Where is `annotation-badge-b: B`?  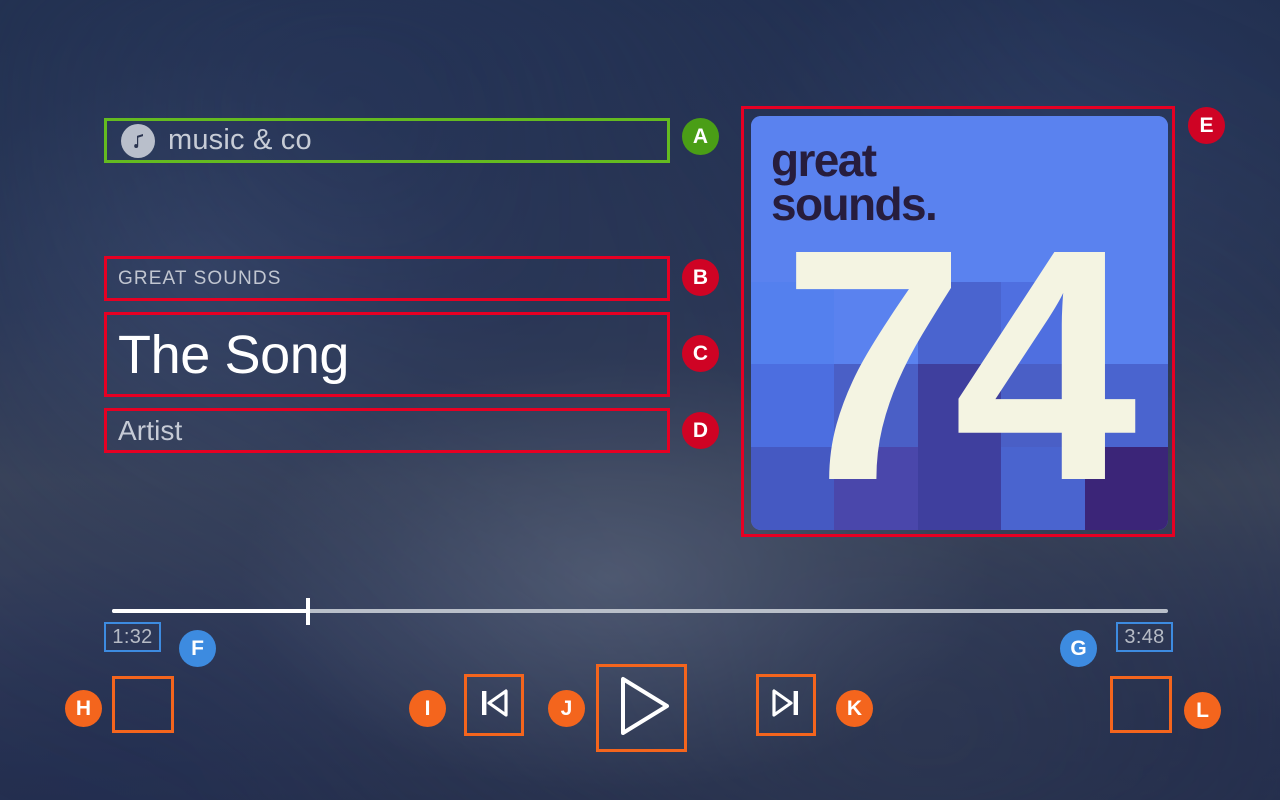
annotation-badge-b: B is located at coordinates (700, 277).